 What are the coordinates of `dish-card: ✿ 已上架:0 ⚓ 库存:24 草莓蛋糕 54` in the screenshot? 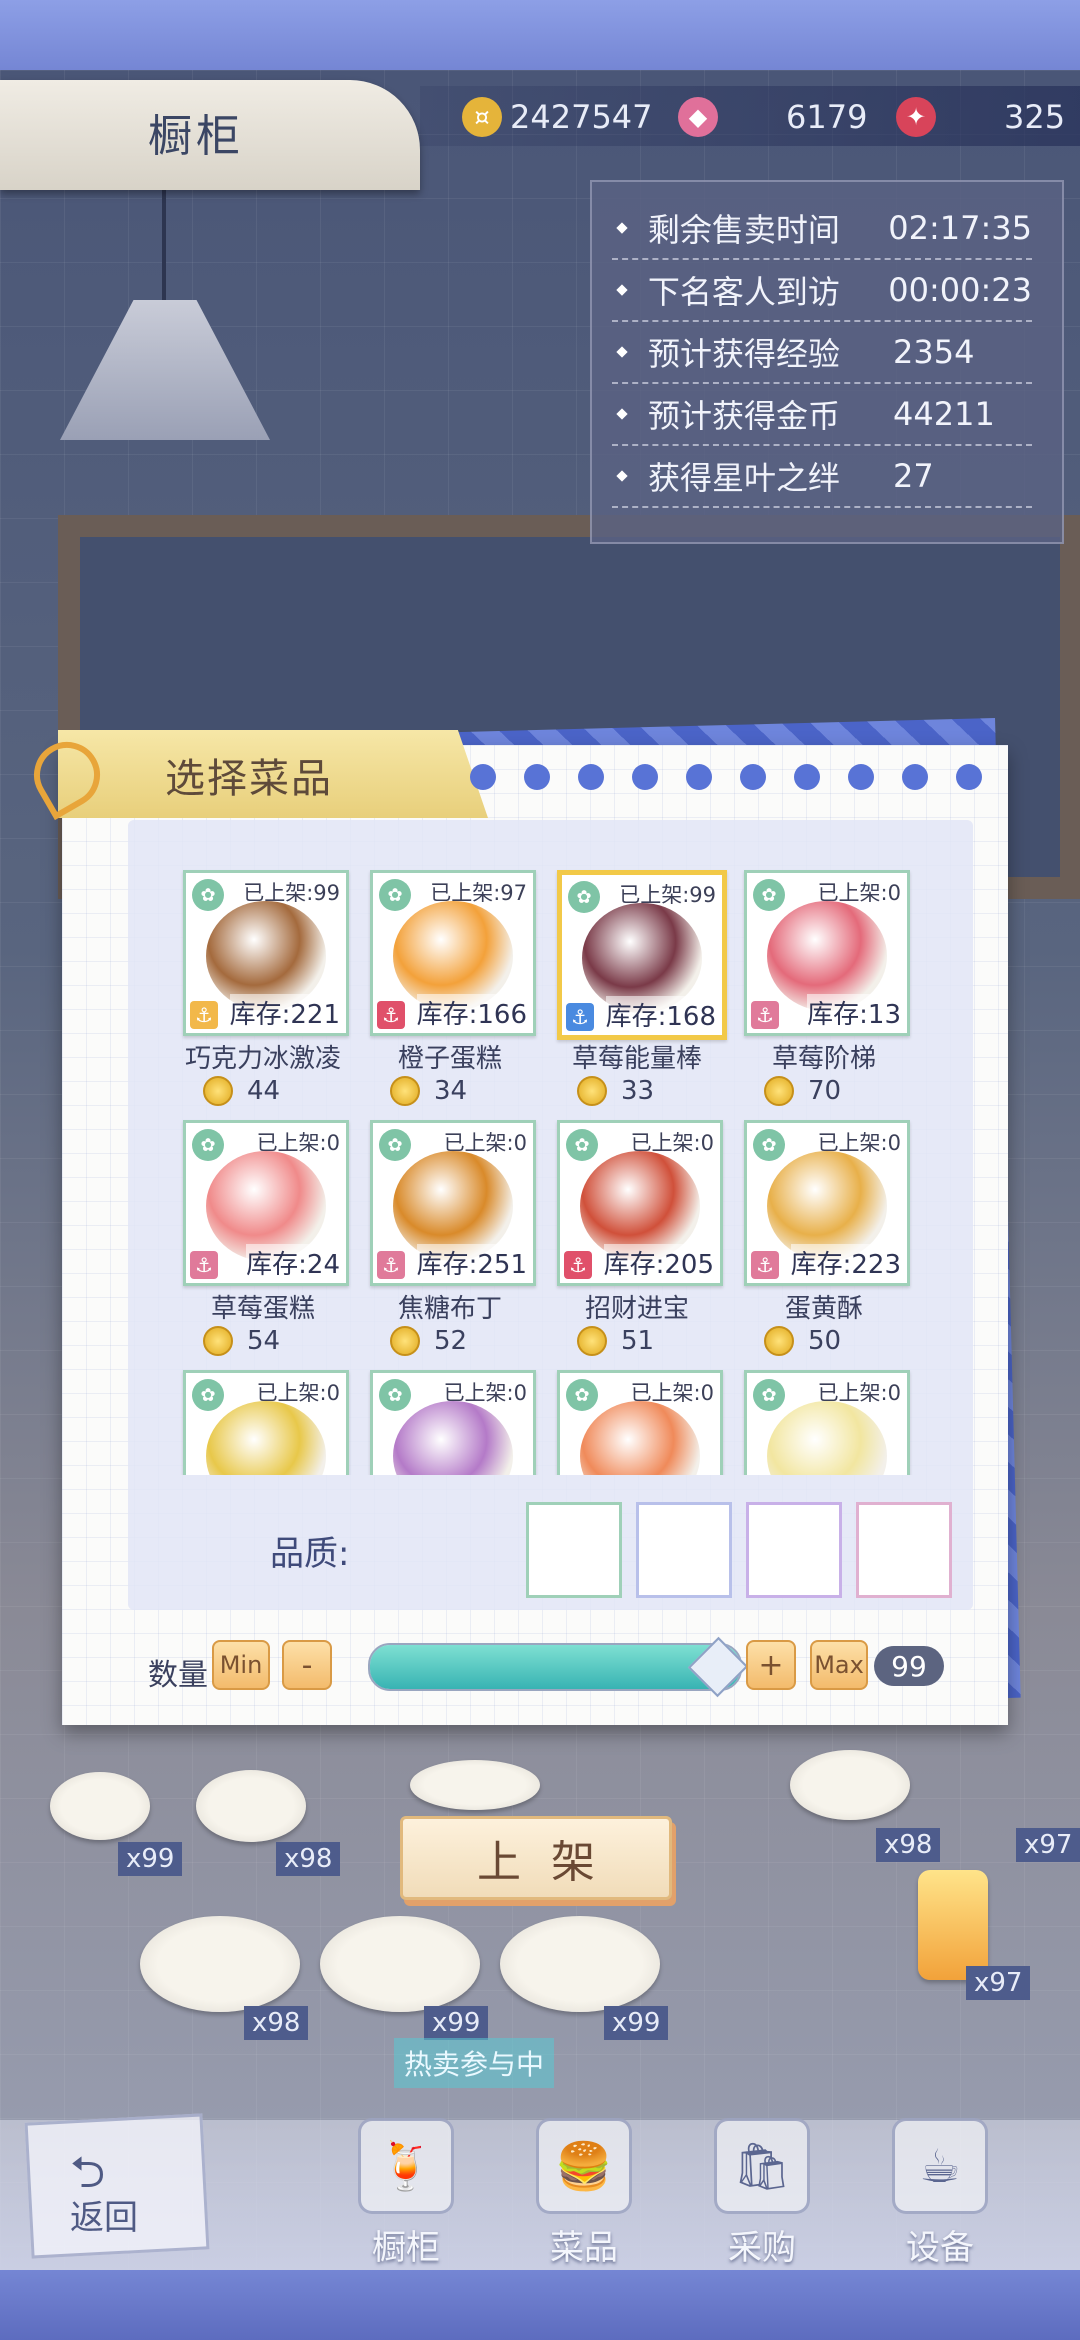 It's located at (268, 1240).